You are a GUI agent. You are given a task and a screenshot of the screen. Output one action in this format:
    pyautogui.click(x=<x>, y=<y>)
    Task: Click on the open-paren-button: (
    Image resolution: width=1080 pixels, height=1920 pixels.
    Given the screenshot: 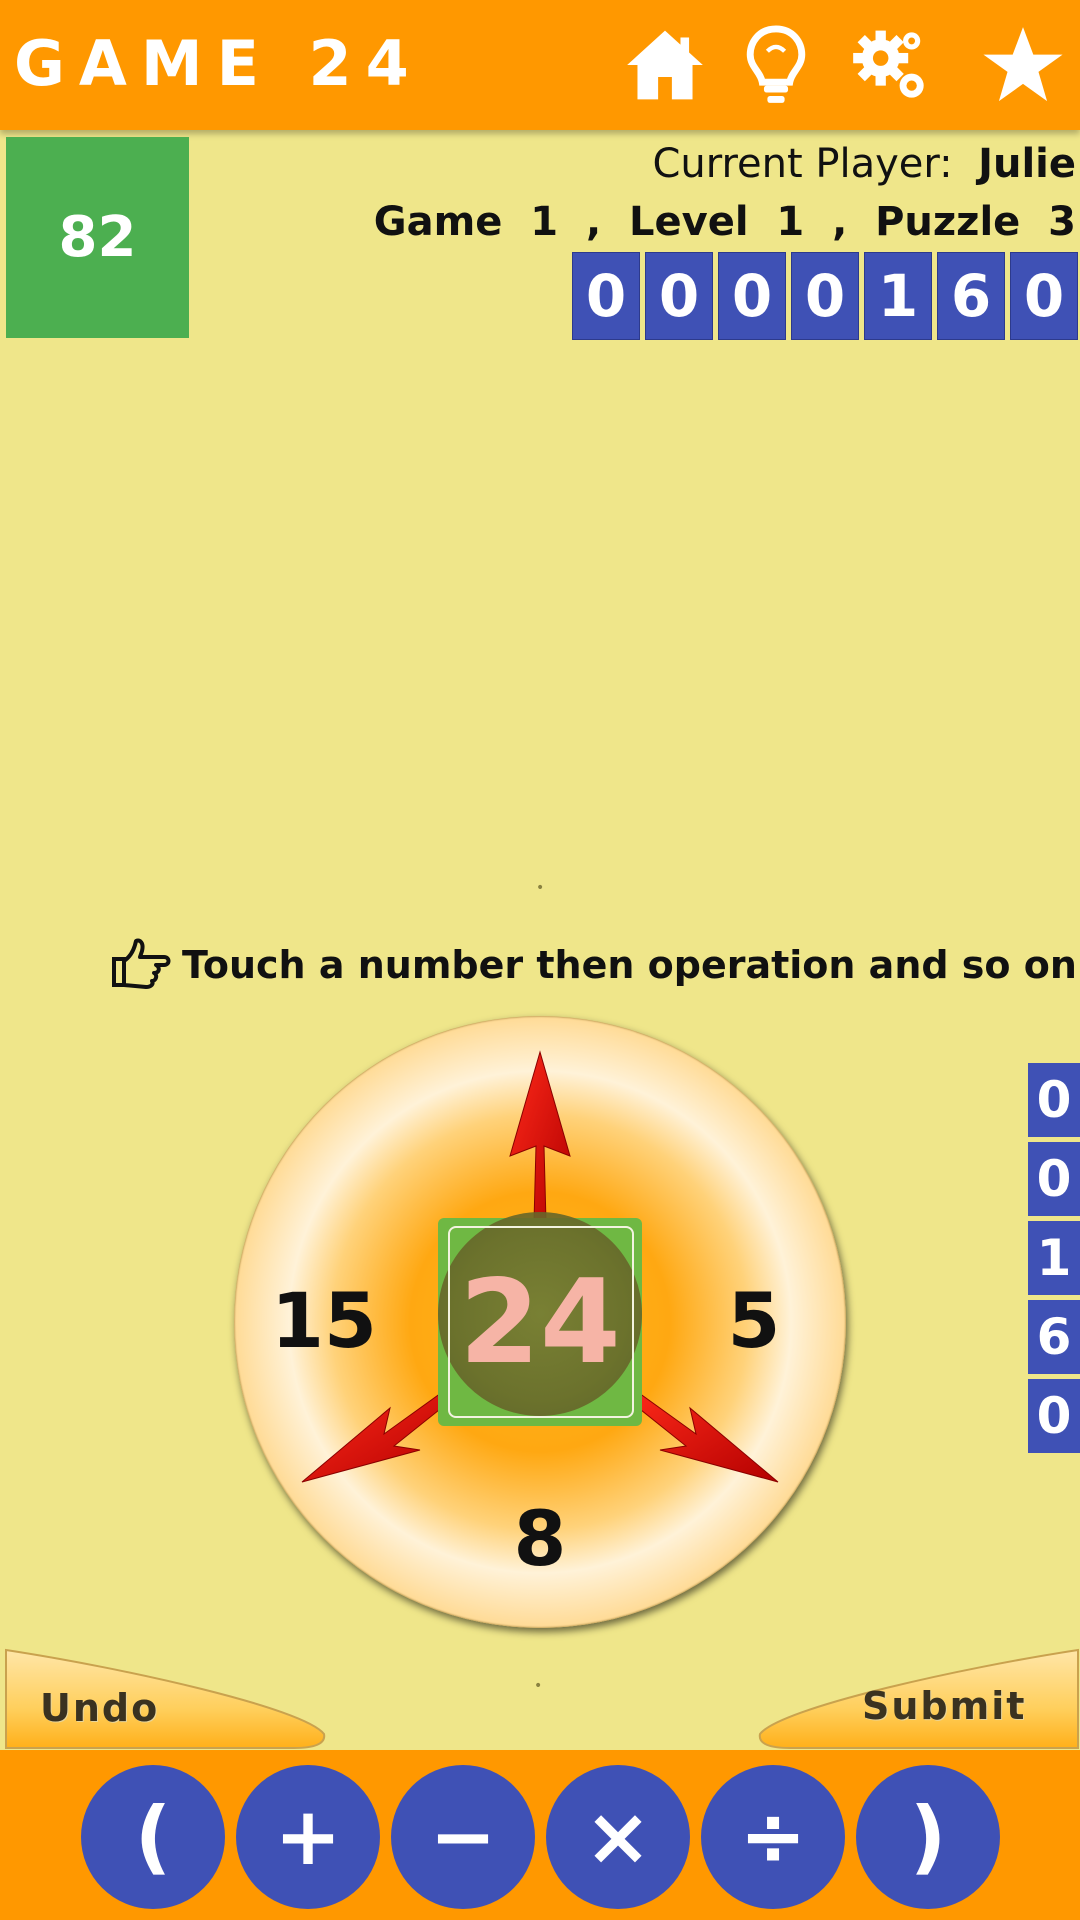 What is the action you would take?
    pyautogui.click(x=153, y=1837)
    